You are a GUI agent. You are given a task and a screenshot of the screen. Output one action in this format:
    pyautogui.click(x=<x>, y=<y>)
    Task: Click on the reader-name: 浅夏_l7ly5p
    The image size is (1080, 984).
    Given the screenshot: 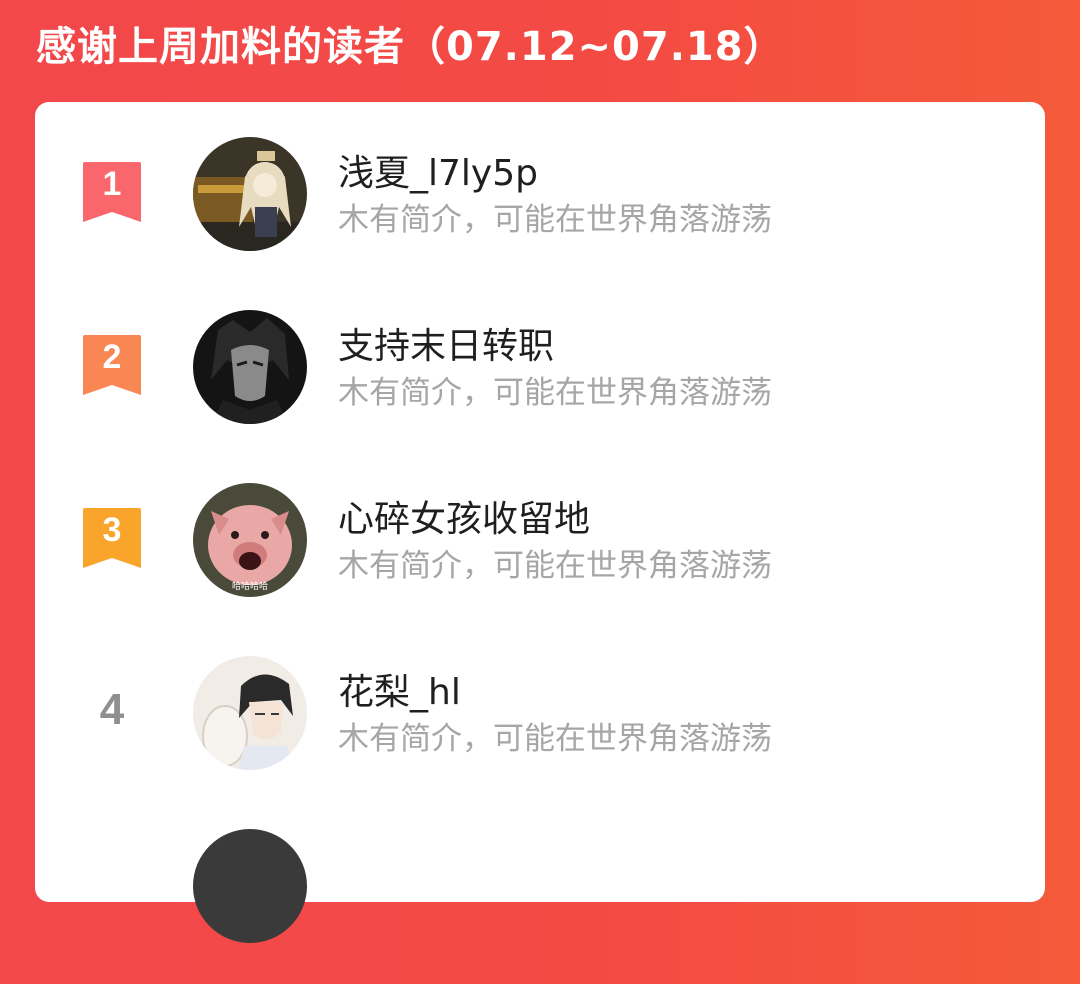 What is the action you would take?
    pyautogui.click(x=438, y=173)
    